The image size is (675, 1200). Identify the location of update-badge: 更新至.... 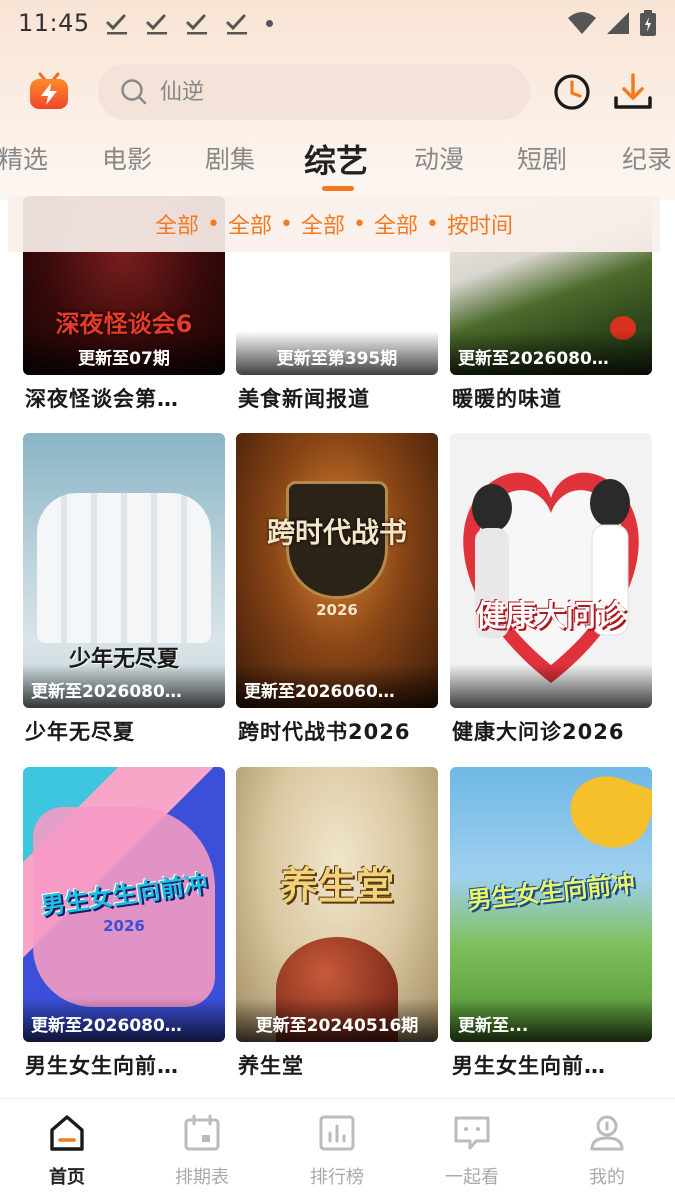
(493, 1026).